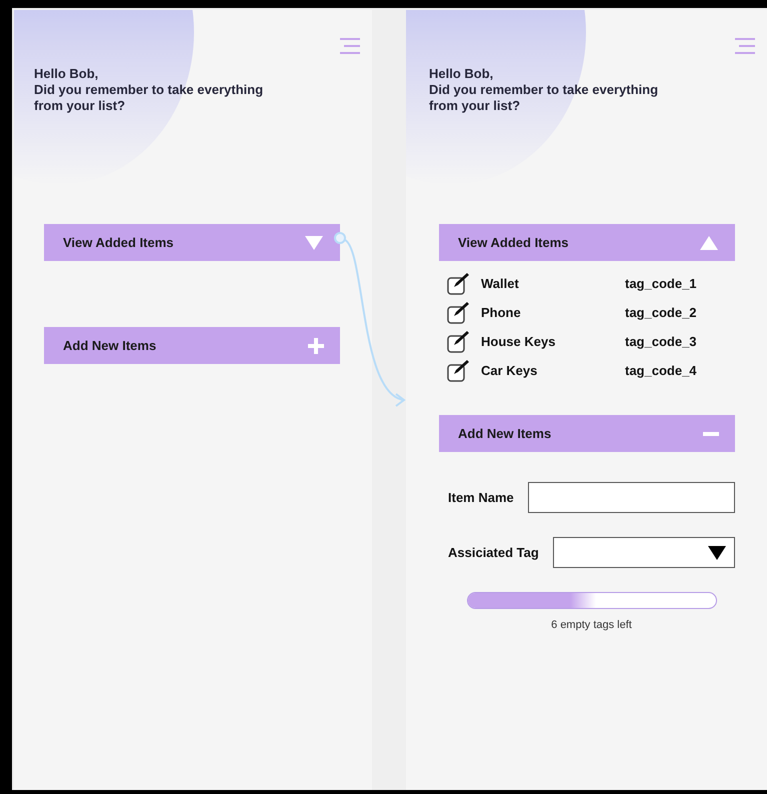 Image resolution: width=767 pixels, height=794 pixels. Describe the element at coordinates (518, 341) in the screenshot. I see `item-name: House Keys` at that location.